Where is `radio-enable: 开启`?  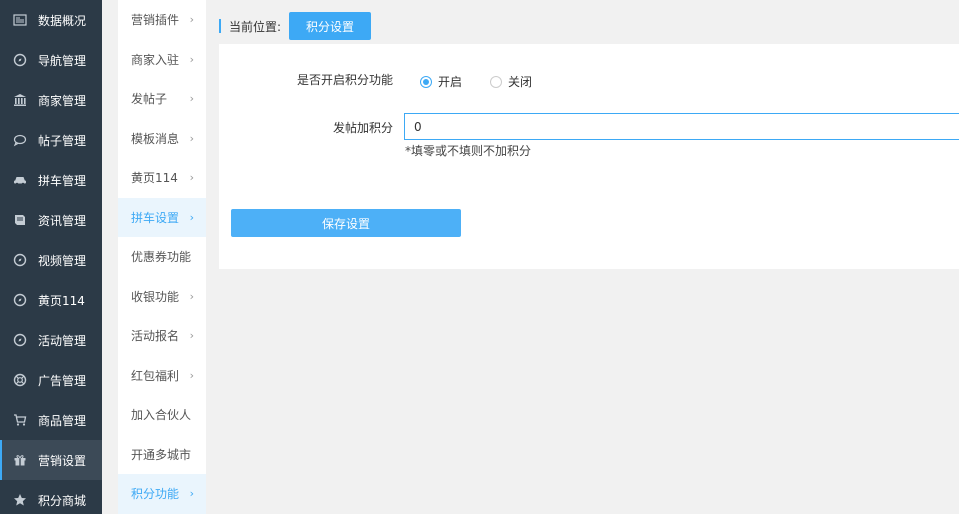 radio-enable: 开启 is located at coordinates (441, 81).